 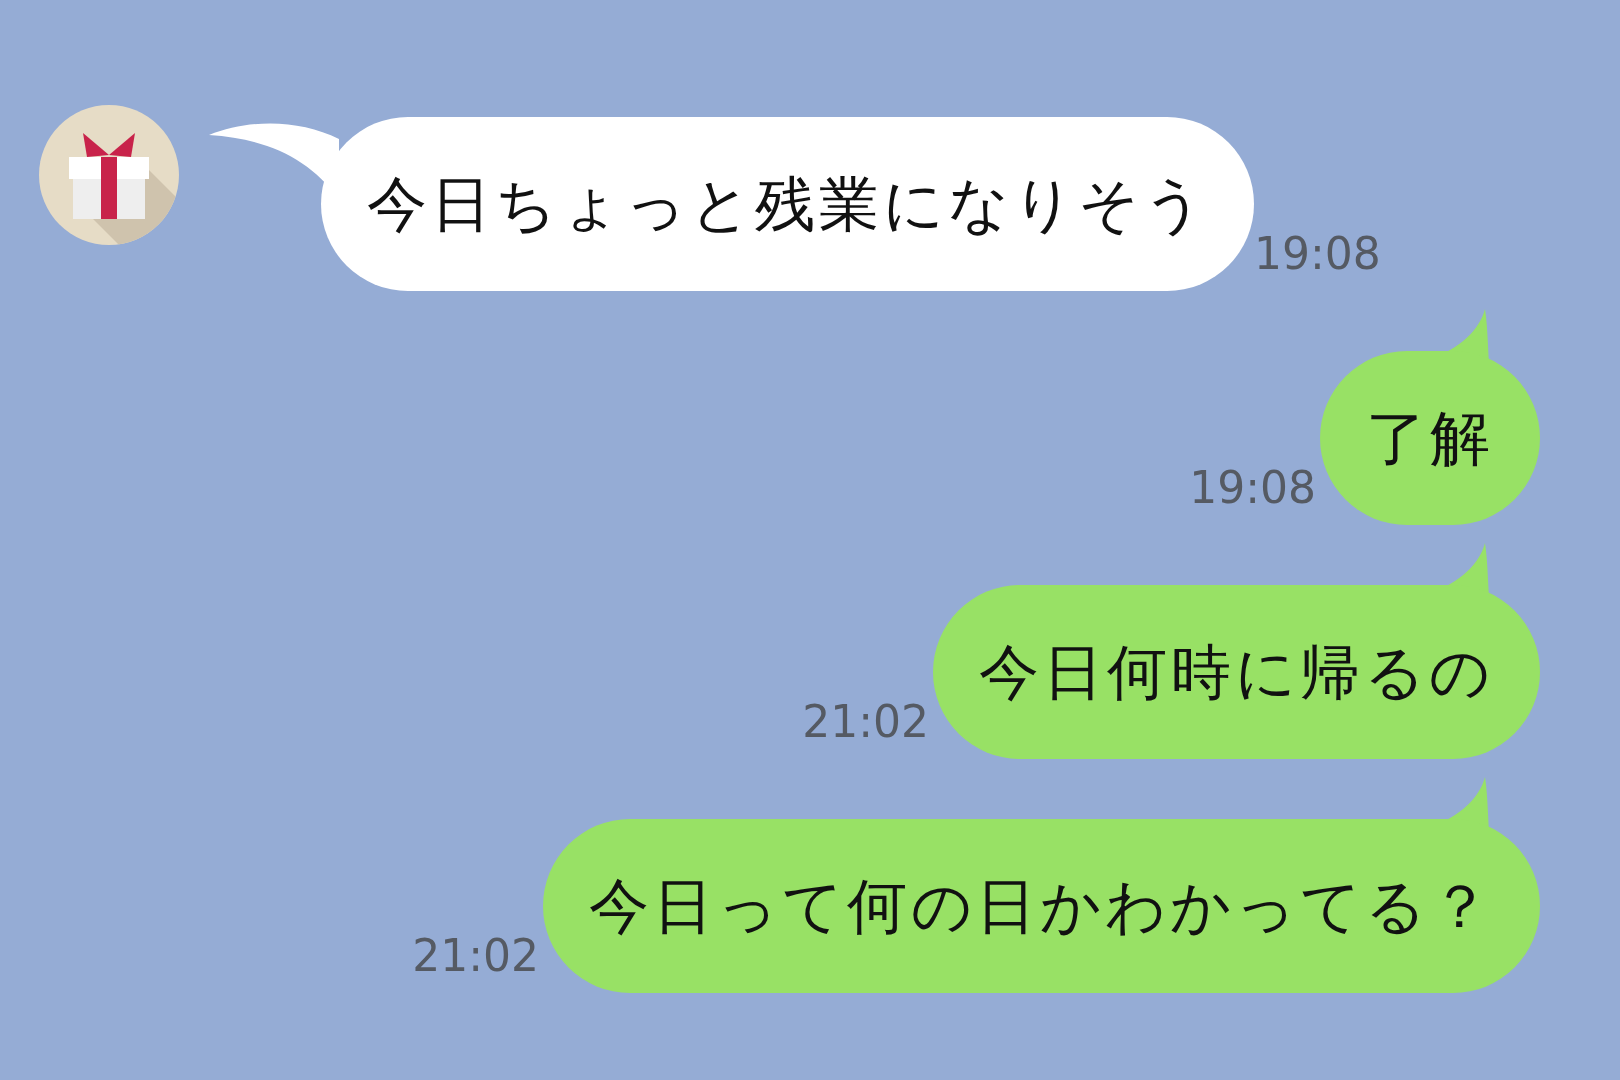 What do you see at coordinates (787, 204) in the screenshot?
I see `message-bubble: 今日ちょっと残業になりそう` at bounding box center [787, 204].